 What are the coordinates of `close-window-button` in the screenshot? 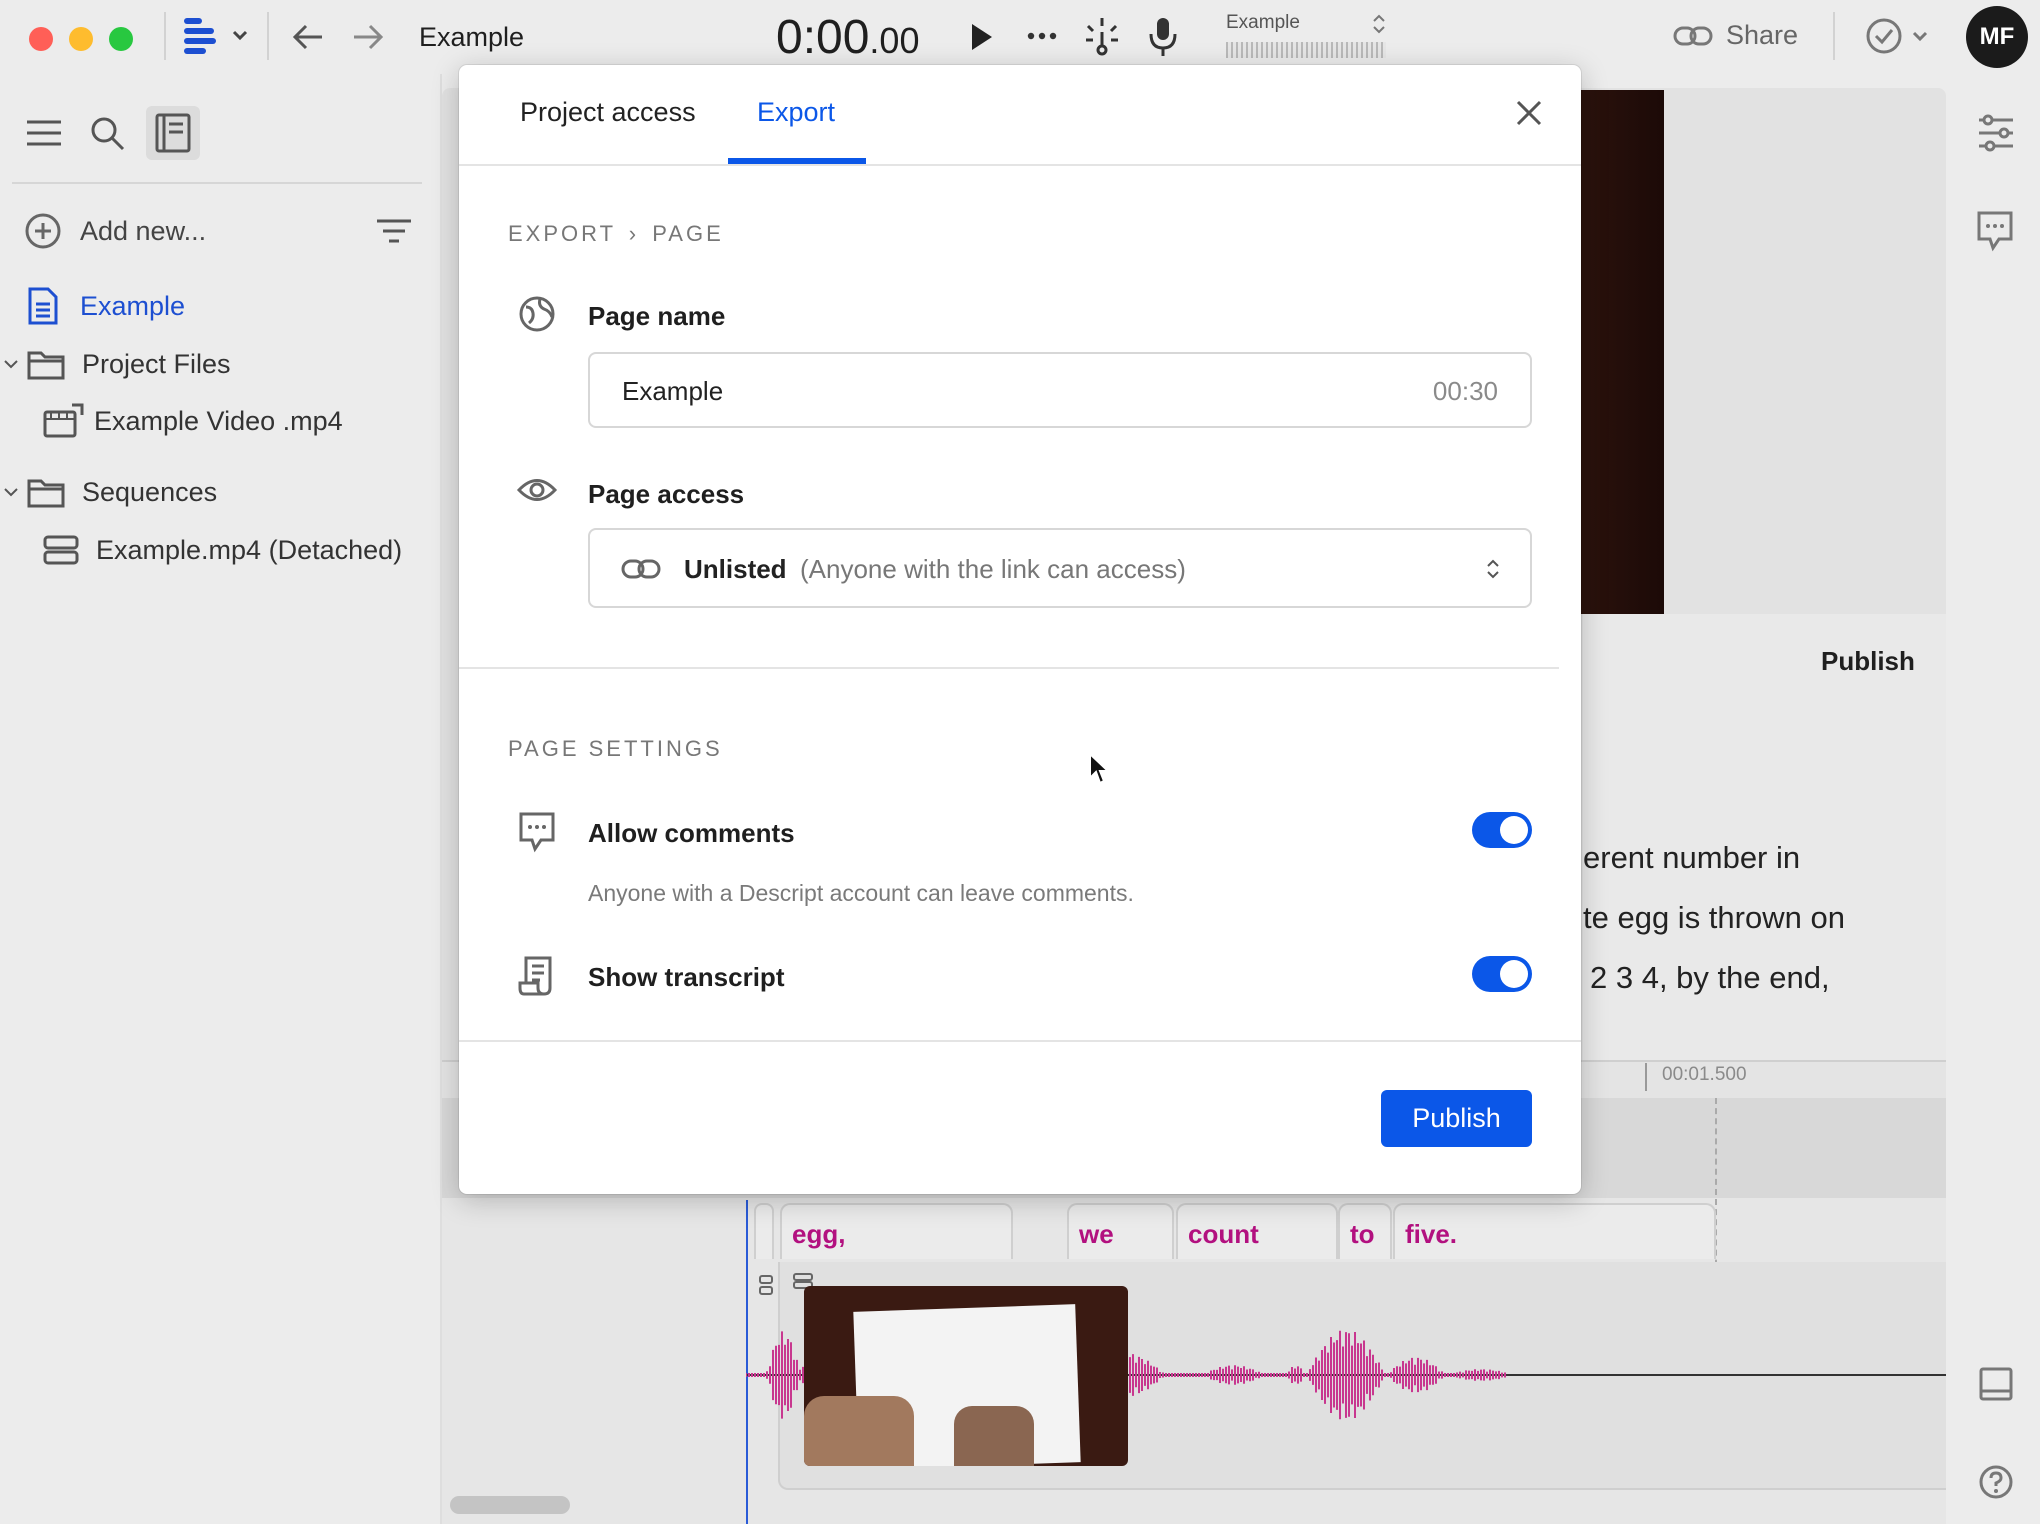 It's located at (41, 39).